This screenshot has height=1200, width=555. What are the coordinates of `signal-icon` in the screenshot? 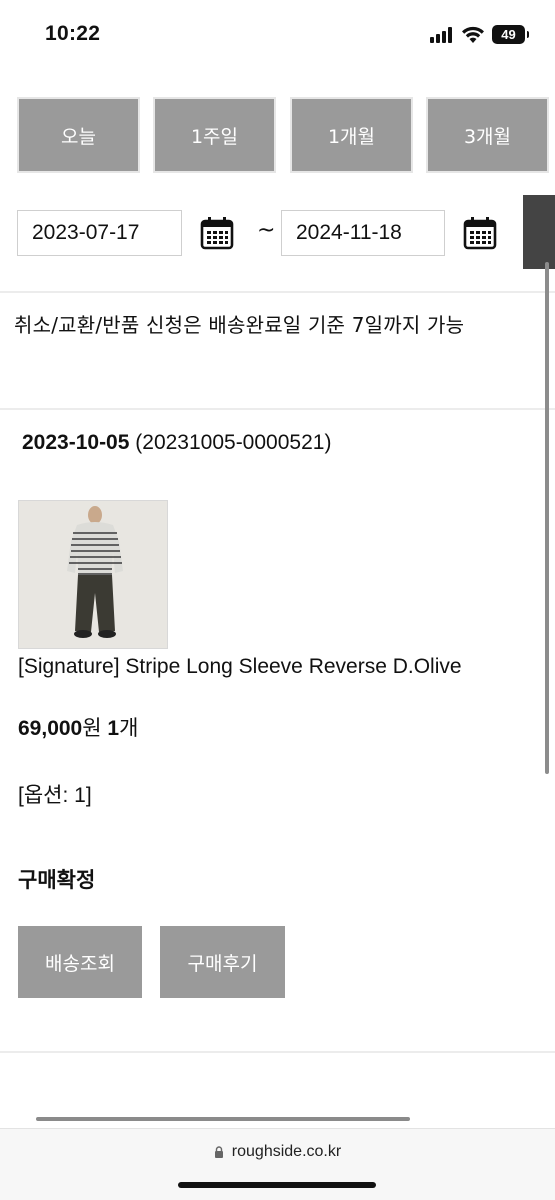 It's located at (442, 35).